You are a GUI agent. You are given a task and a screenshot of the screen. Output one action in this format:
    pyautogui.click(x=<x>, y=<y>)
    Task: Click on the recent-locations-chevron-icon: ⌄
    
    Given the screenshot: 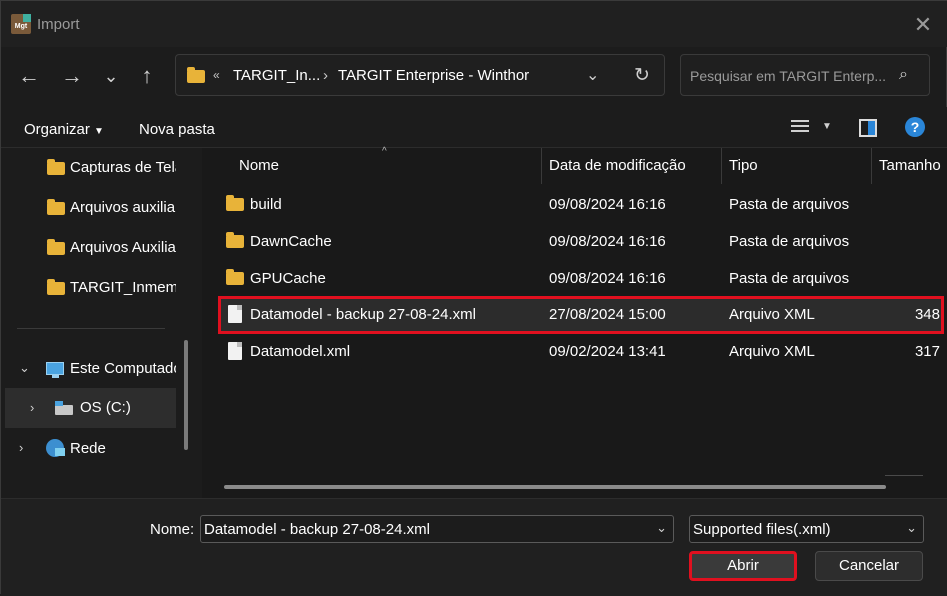 What is the action you would take?
    pyautogui.click(x=111, y=76)
    